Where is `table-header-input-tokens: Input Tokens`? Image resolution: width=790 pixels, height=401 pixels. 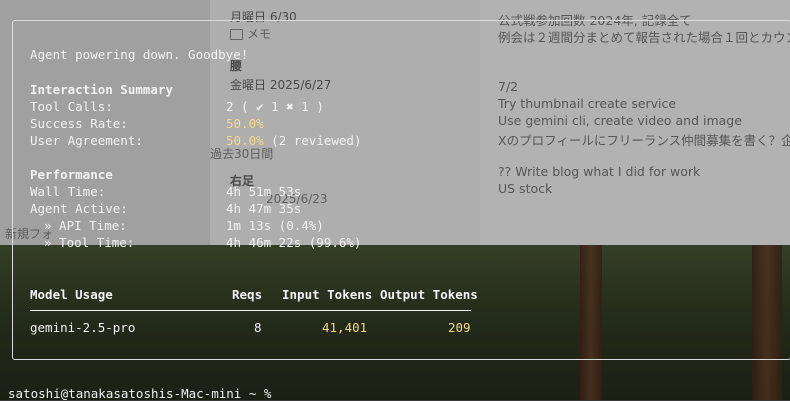 table-header-input-tokens: Input Tokens is located at coordinates (327, 294).